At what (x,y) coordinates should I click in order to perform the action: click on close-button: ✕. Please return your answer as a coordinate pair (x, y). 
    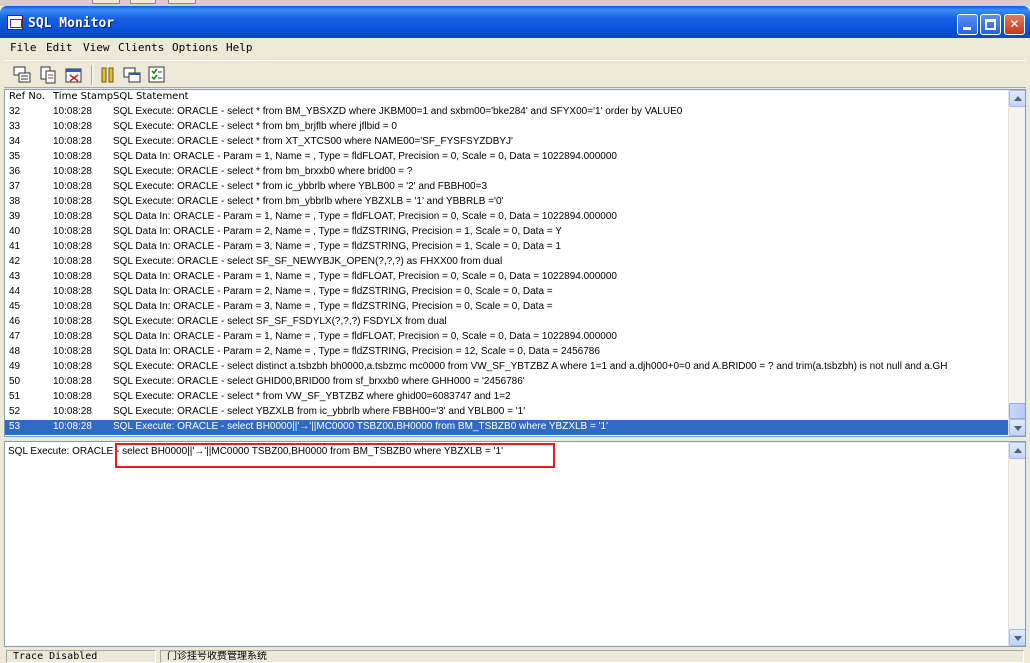
    Looking at the image, I should click on (1014, 24).